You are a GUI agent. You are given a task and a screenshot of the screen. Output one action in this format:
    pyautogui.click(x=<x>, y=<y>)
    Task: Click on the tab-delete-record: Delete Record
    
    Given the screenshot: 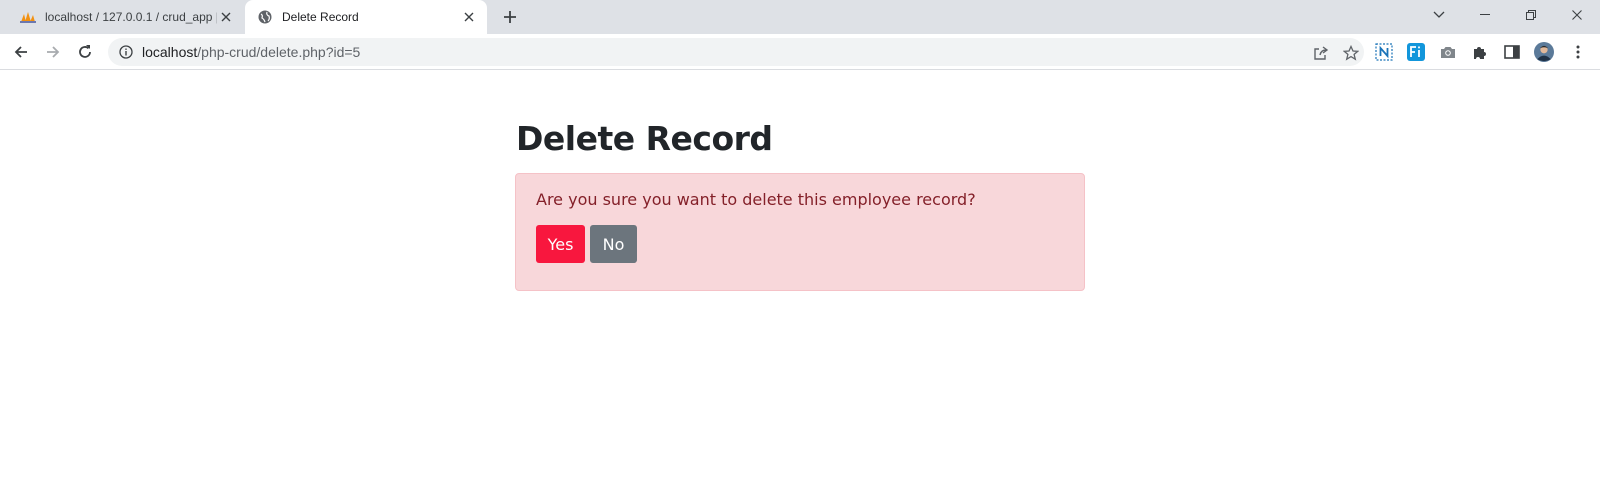 What is the action you would take?
    pyautogui.click(x=366, y=17)
    